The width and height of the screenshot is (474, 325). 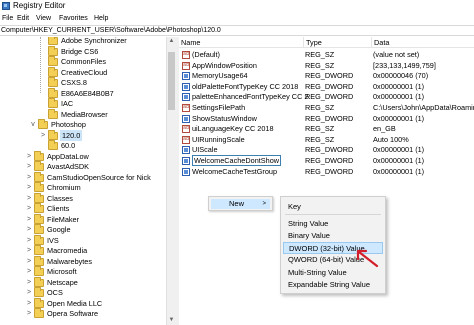 What do you see at coordinates (80, 51) in the screenshot?
I see `tree-item-label: Bridge CS6` at bounding box center [80, 51].